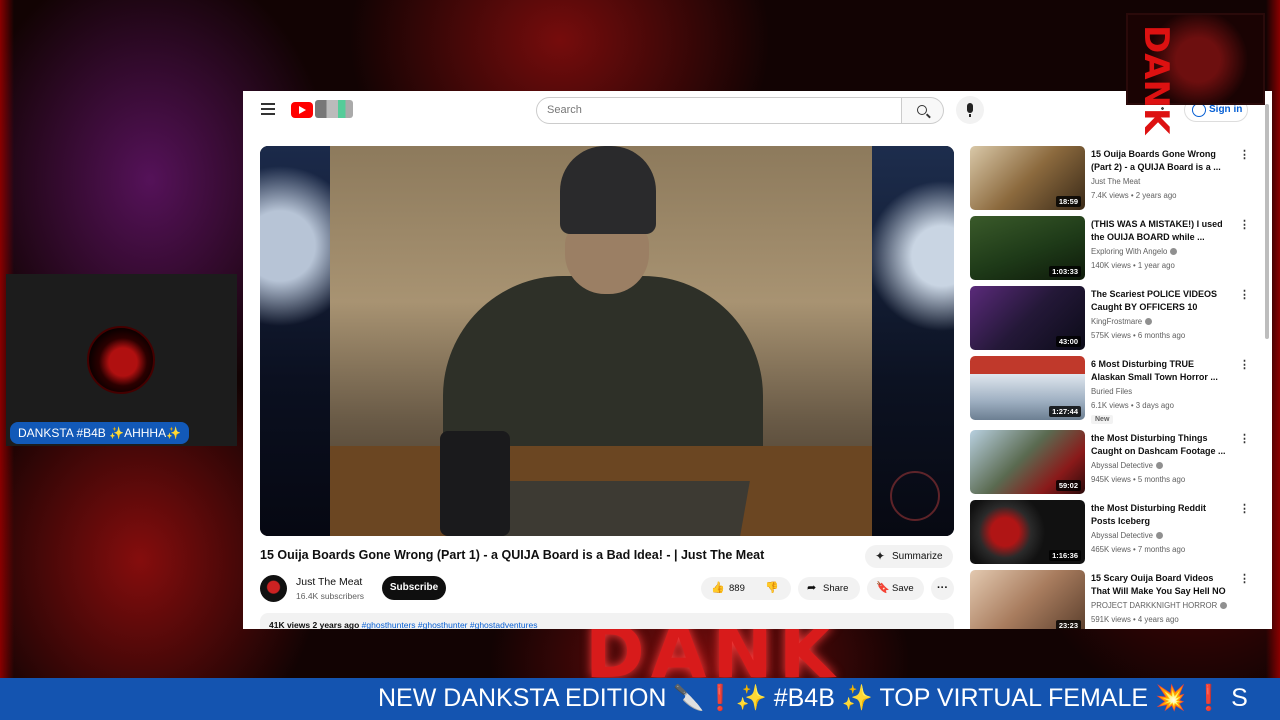 The height and width of the screenshot is (720, 1280). Describe the element at coordinates (746, 588) in the screenshot. I see `like-dislike-group: 👍 889 👎` at that location.